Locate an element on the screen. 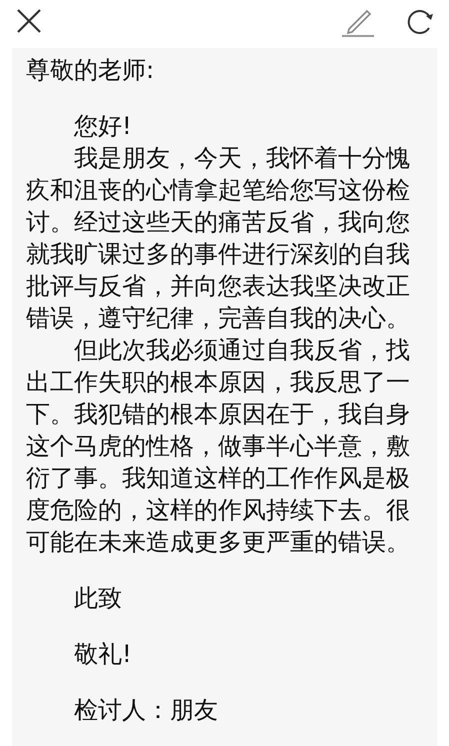 This screenshot has height=746, width=449. closing: 此致 is located at coordinates (98, 598).